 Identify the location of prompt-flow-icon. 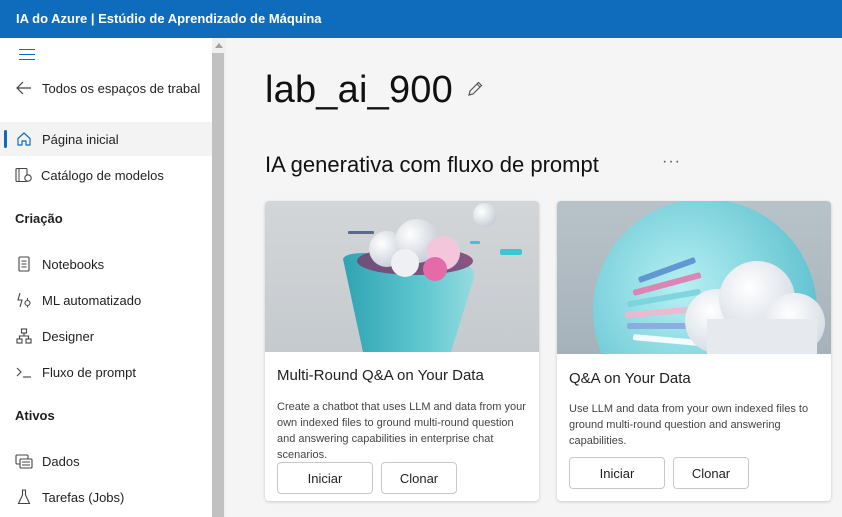
(24, 372).